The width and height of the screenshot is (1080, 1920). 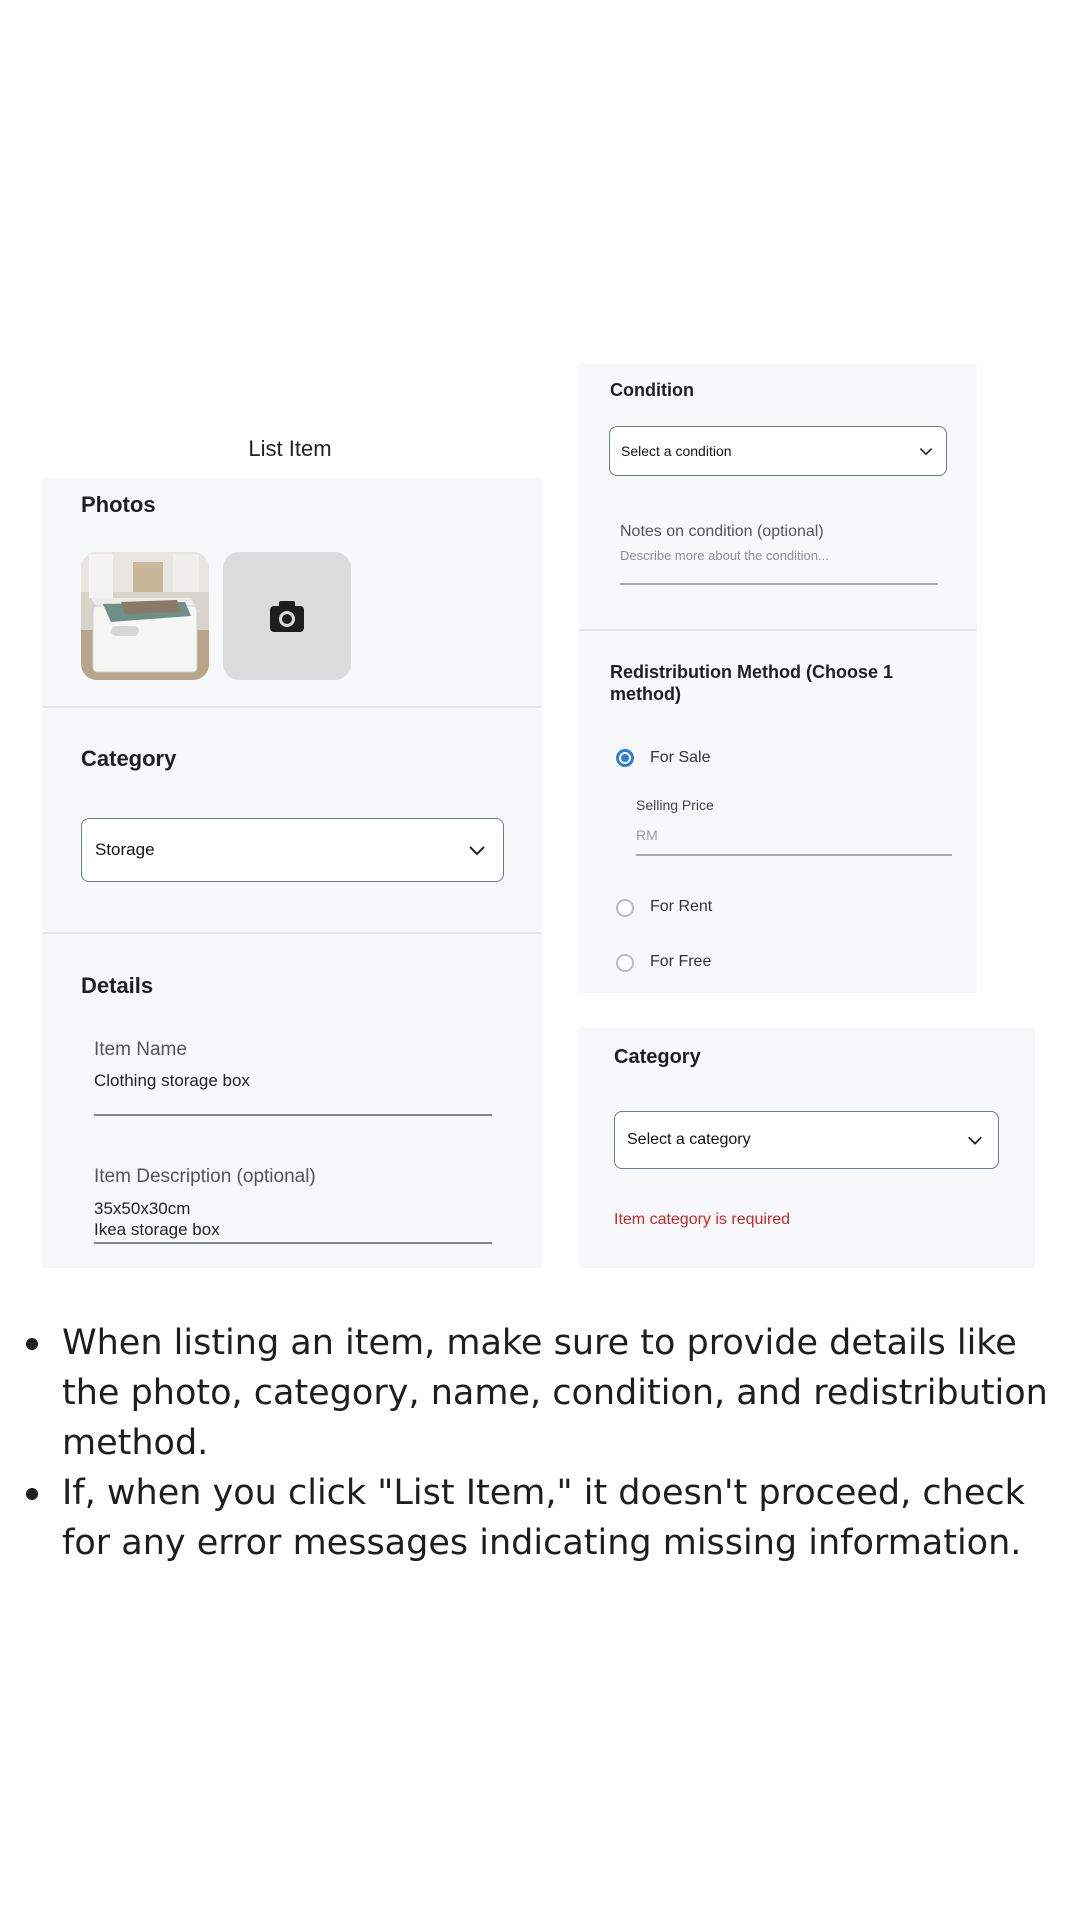 What do you see at coordinates (157, 1229) in the screenshot?
I see `item-description-line: Ikea storage box` at bounding box center [157, 1229].